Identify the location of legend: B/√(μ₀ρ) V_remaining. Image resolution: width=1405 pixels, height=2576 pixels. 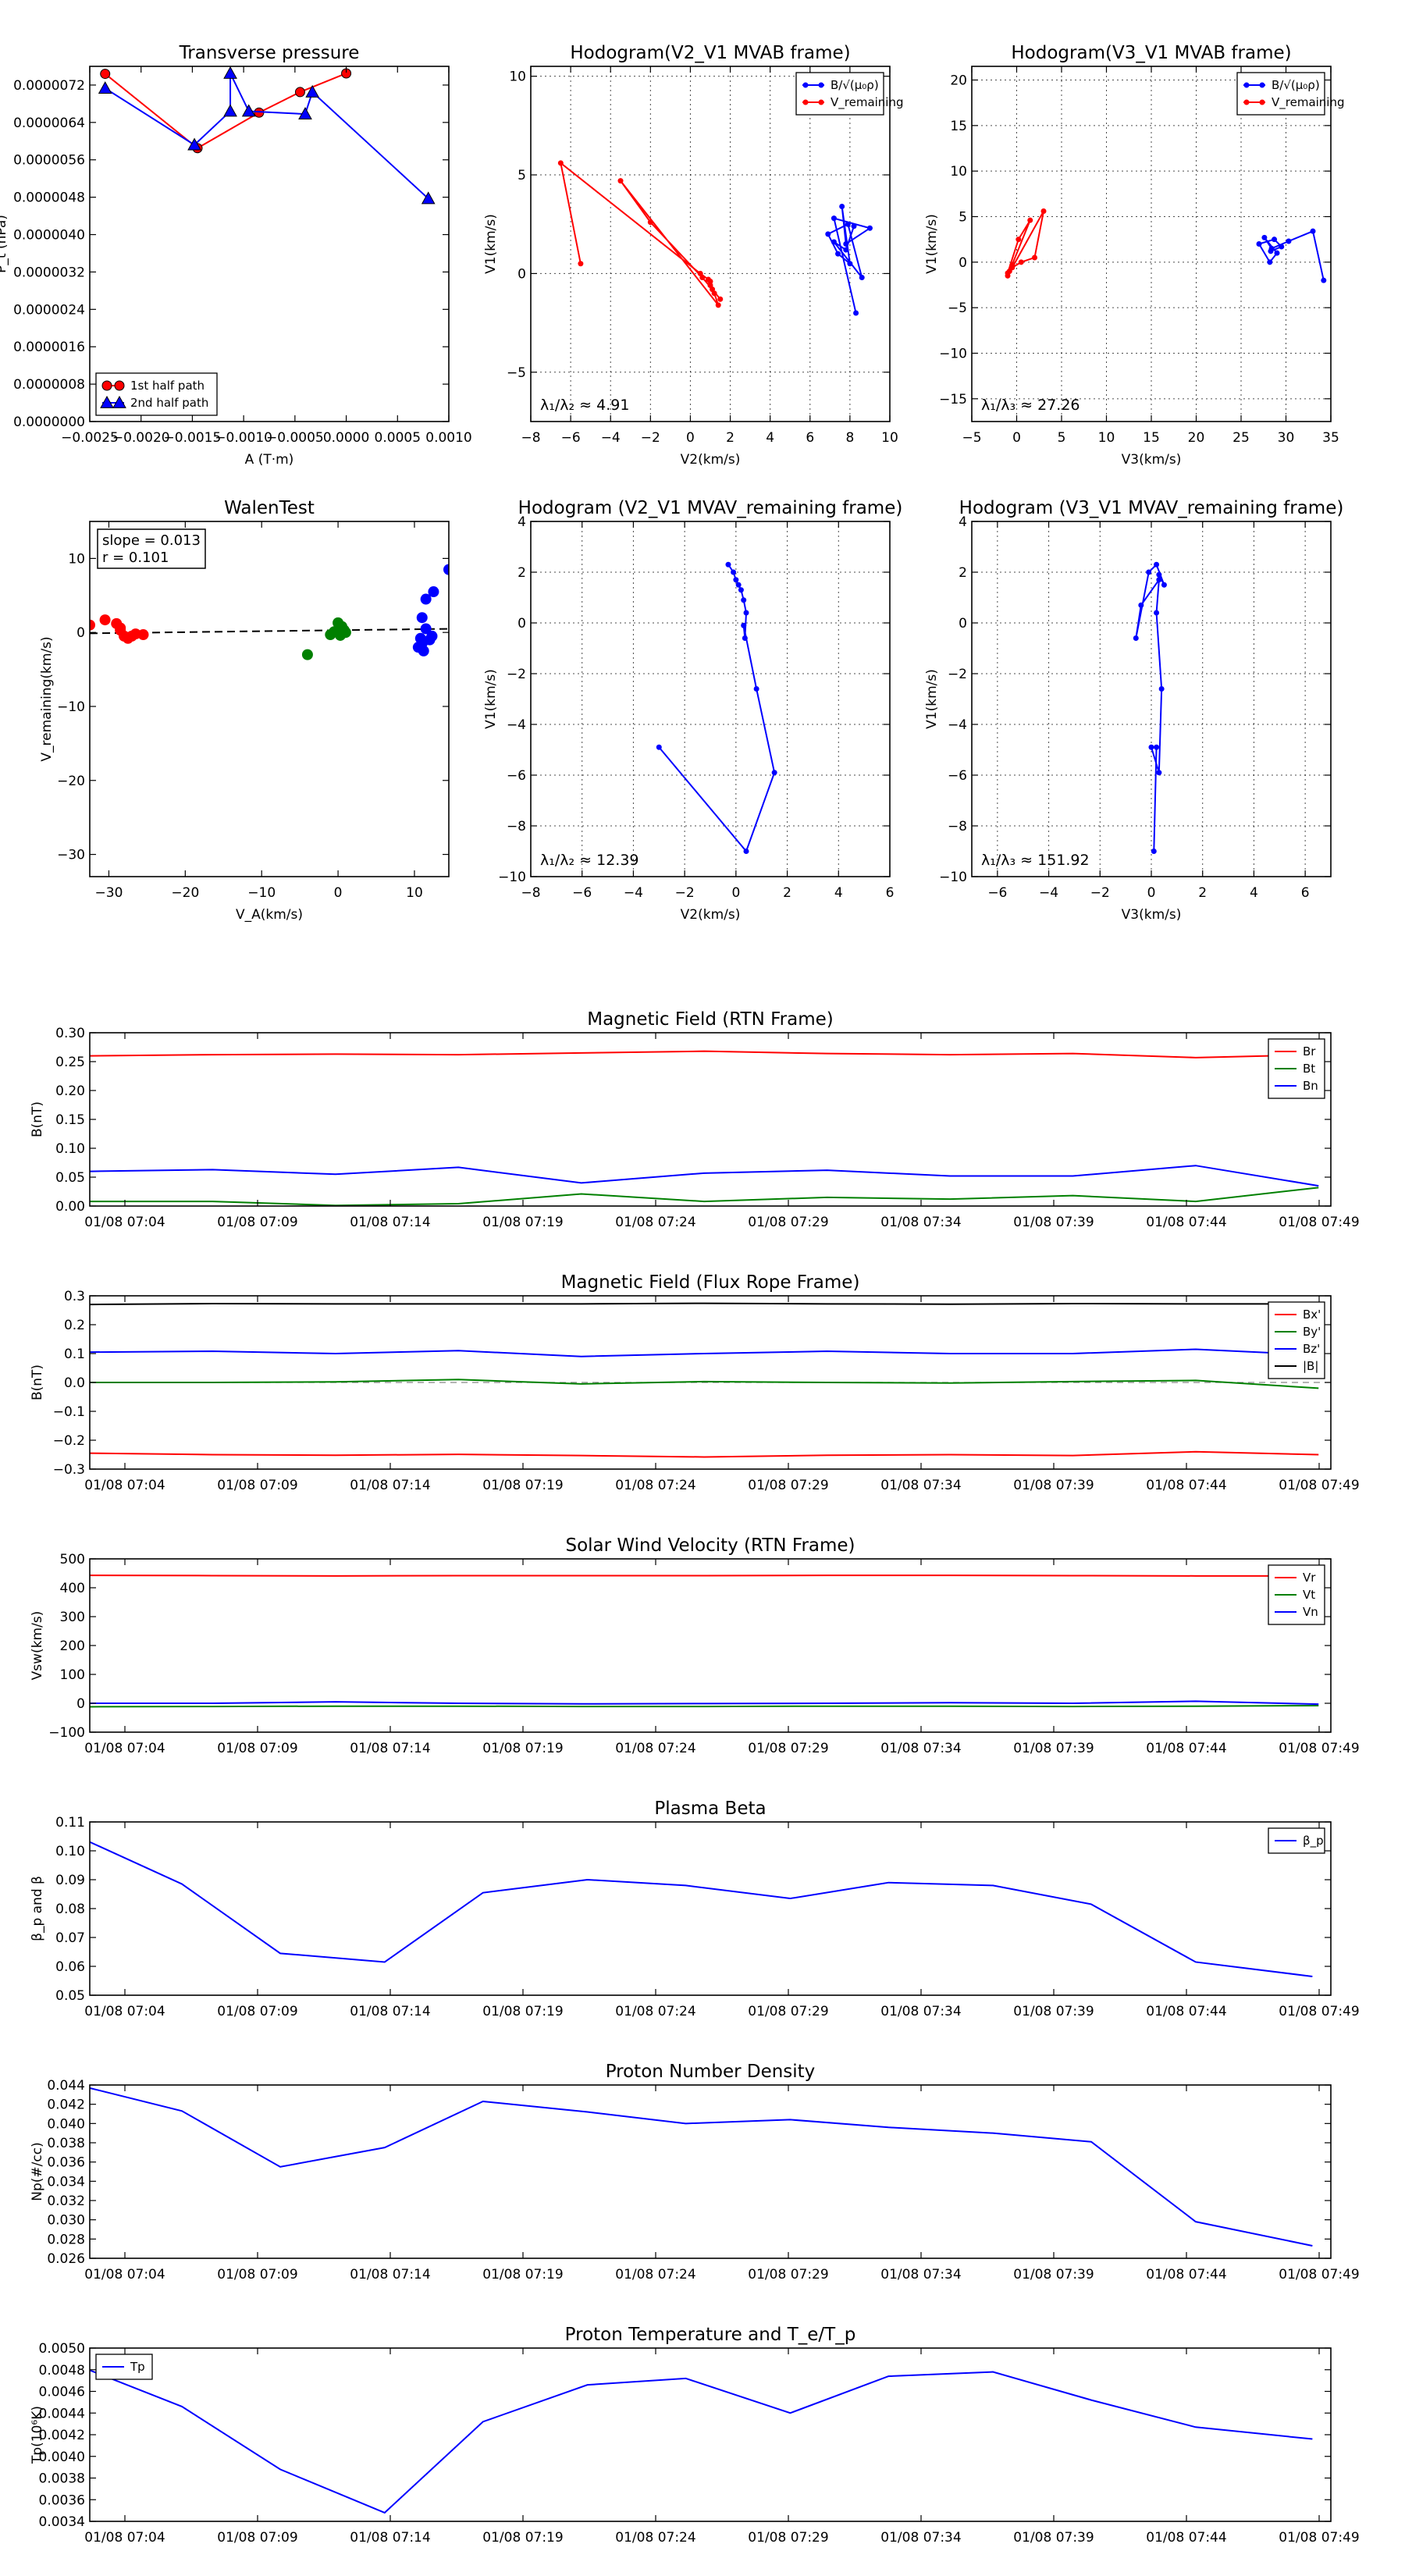
(1291, 94).